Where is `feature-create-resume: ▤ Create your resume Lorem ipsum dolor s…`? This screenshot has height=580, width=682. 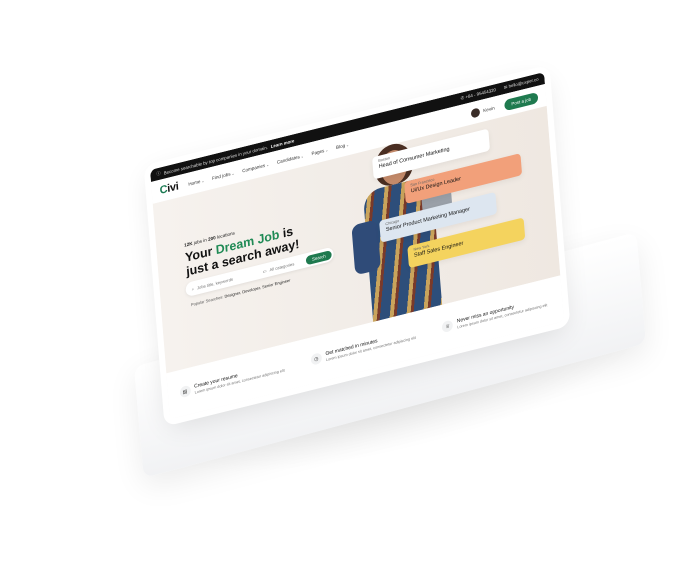
feature-create-resume: ▤ Create your resume Lorem ipsum dolor s… is located at coordinates (233, 380).